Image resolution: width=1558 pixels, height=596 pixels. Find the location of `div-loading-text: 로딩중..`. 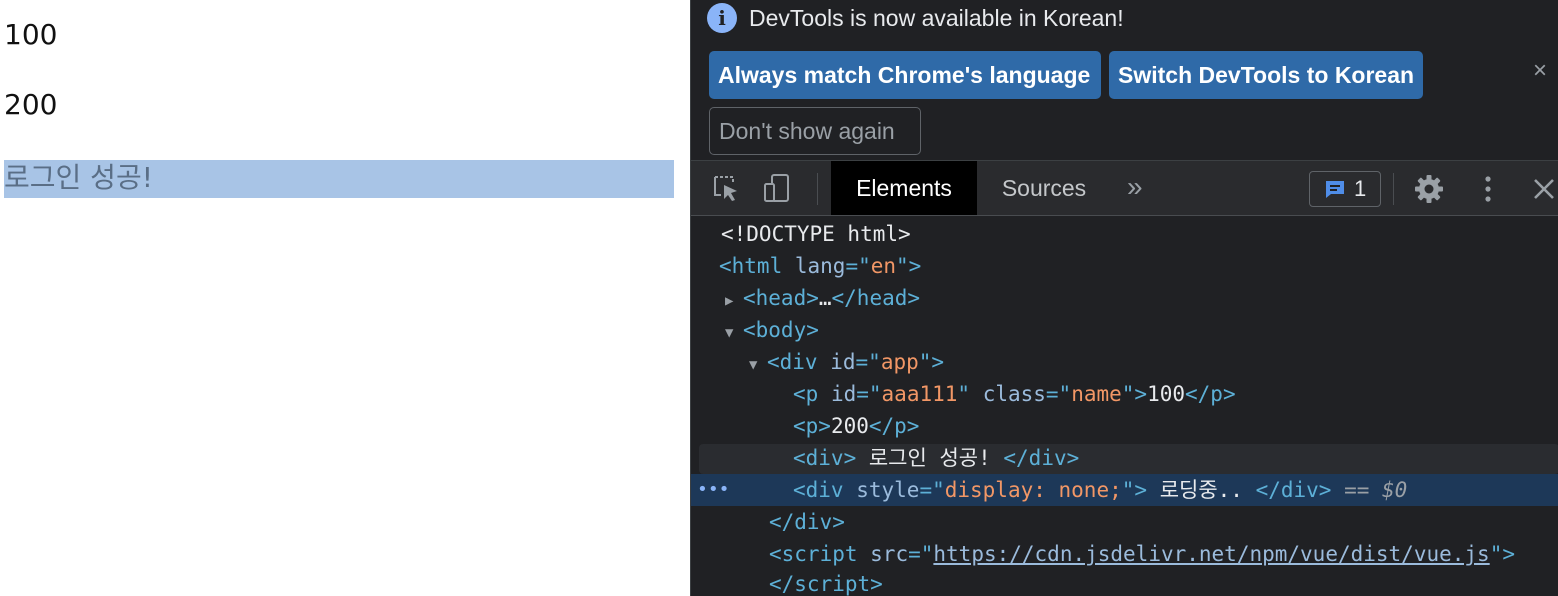

div-loading-text: 로딩중.. is located at coordinates (1201, 490).